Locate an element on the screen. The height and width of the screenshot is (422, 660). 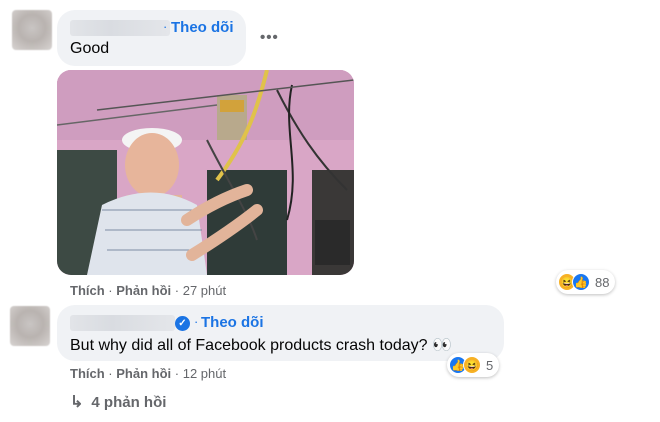
replies-count-label: 4 phản hồi is located at coordinates (129, 402).